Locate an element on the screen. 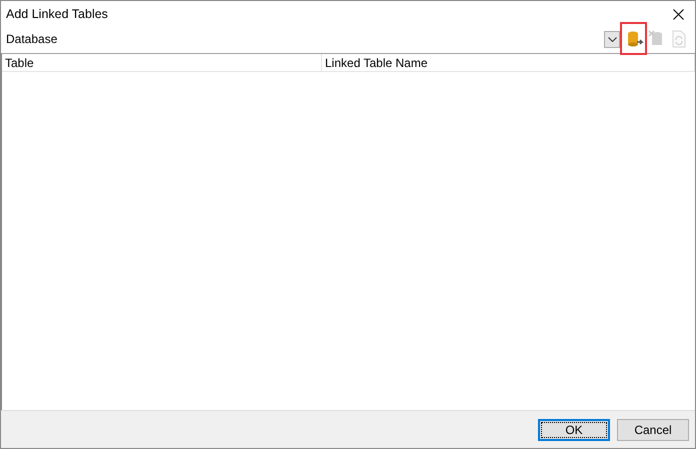 The image size is (696, 449). chevron-down-icon is located at coordinates (612, 39).